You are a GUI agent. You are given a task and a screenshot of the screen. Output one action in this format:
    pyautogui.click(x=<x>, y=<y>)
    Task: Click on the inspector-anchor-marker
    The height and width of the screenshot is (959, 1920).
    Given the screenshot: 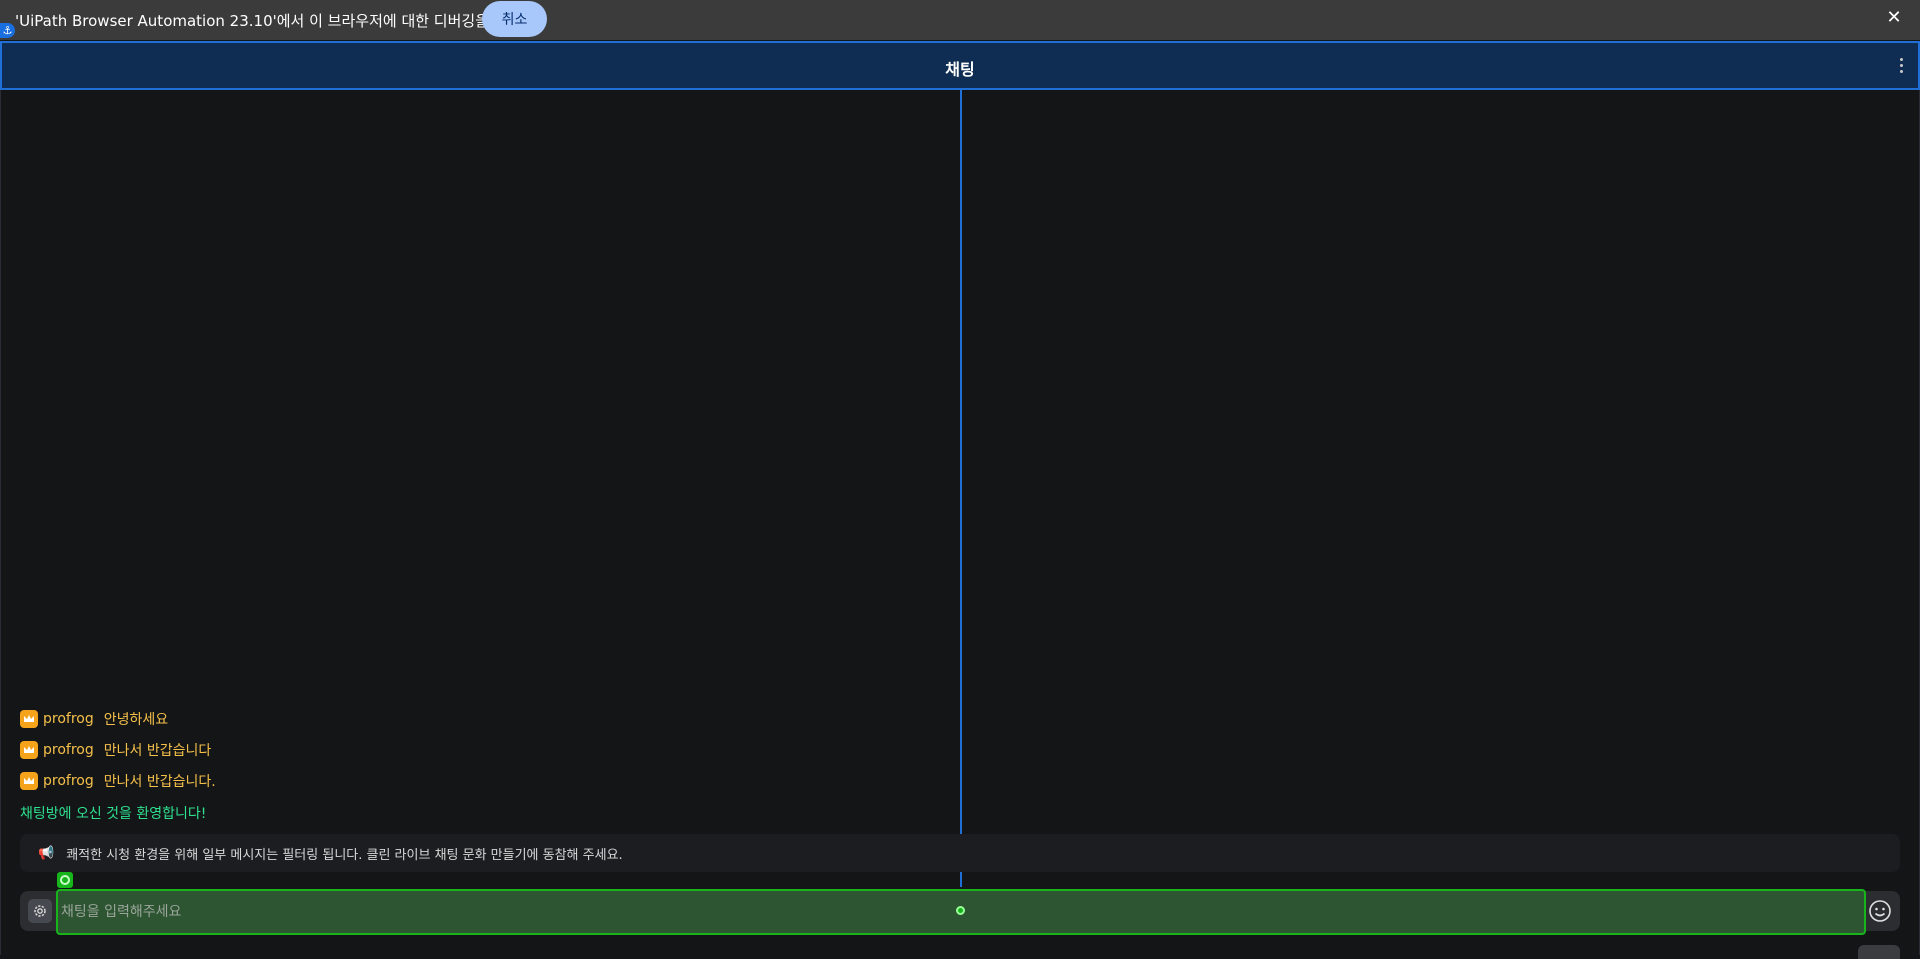 What is the action you would take?
    pyautogui.click(x=65, y=880)
    